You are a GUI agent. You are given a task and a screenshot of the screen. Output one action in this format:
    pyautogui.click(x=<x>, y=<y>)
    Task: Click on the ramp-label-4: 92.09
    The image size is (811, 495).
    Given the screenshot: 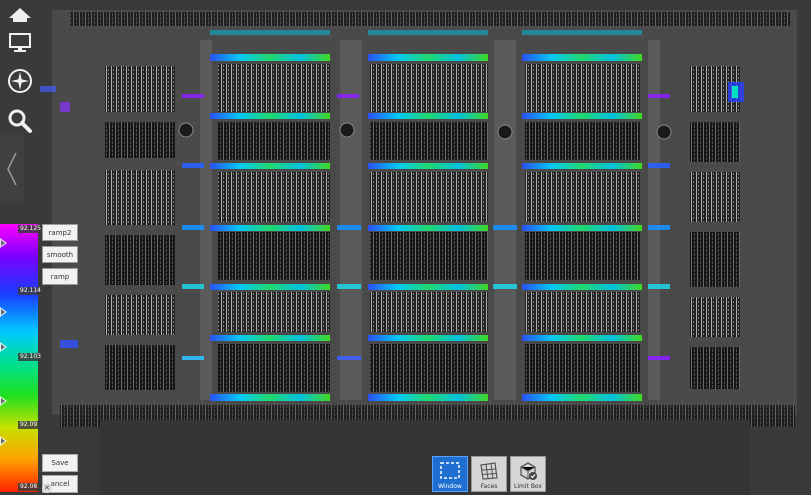 What is the action you would take?
    pyautogui.click(x=29, y=425)
    